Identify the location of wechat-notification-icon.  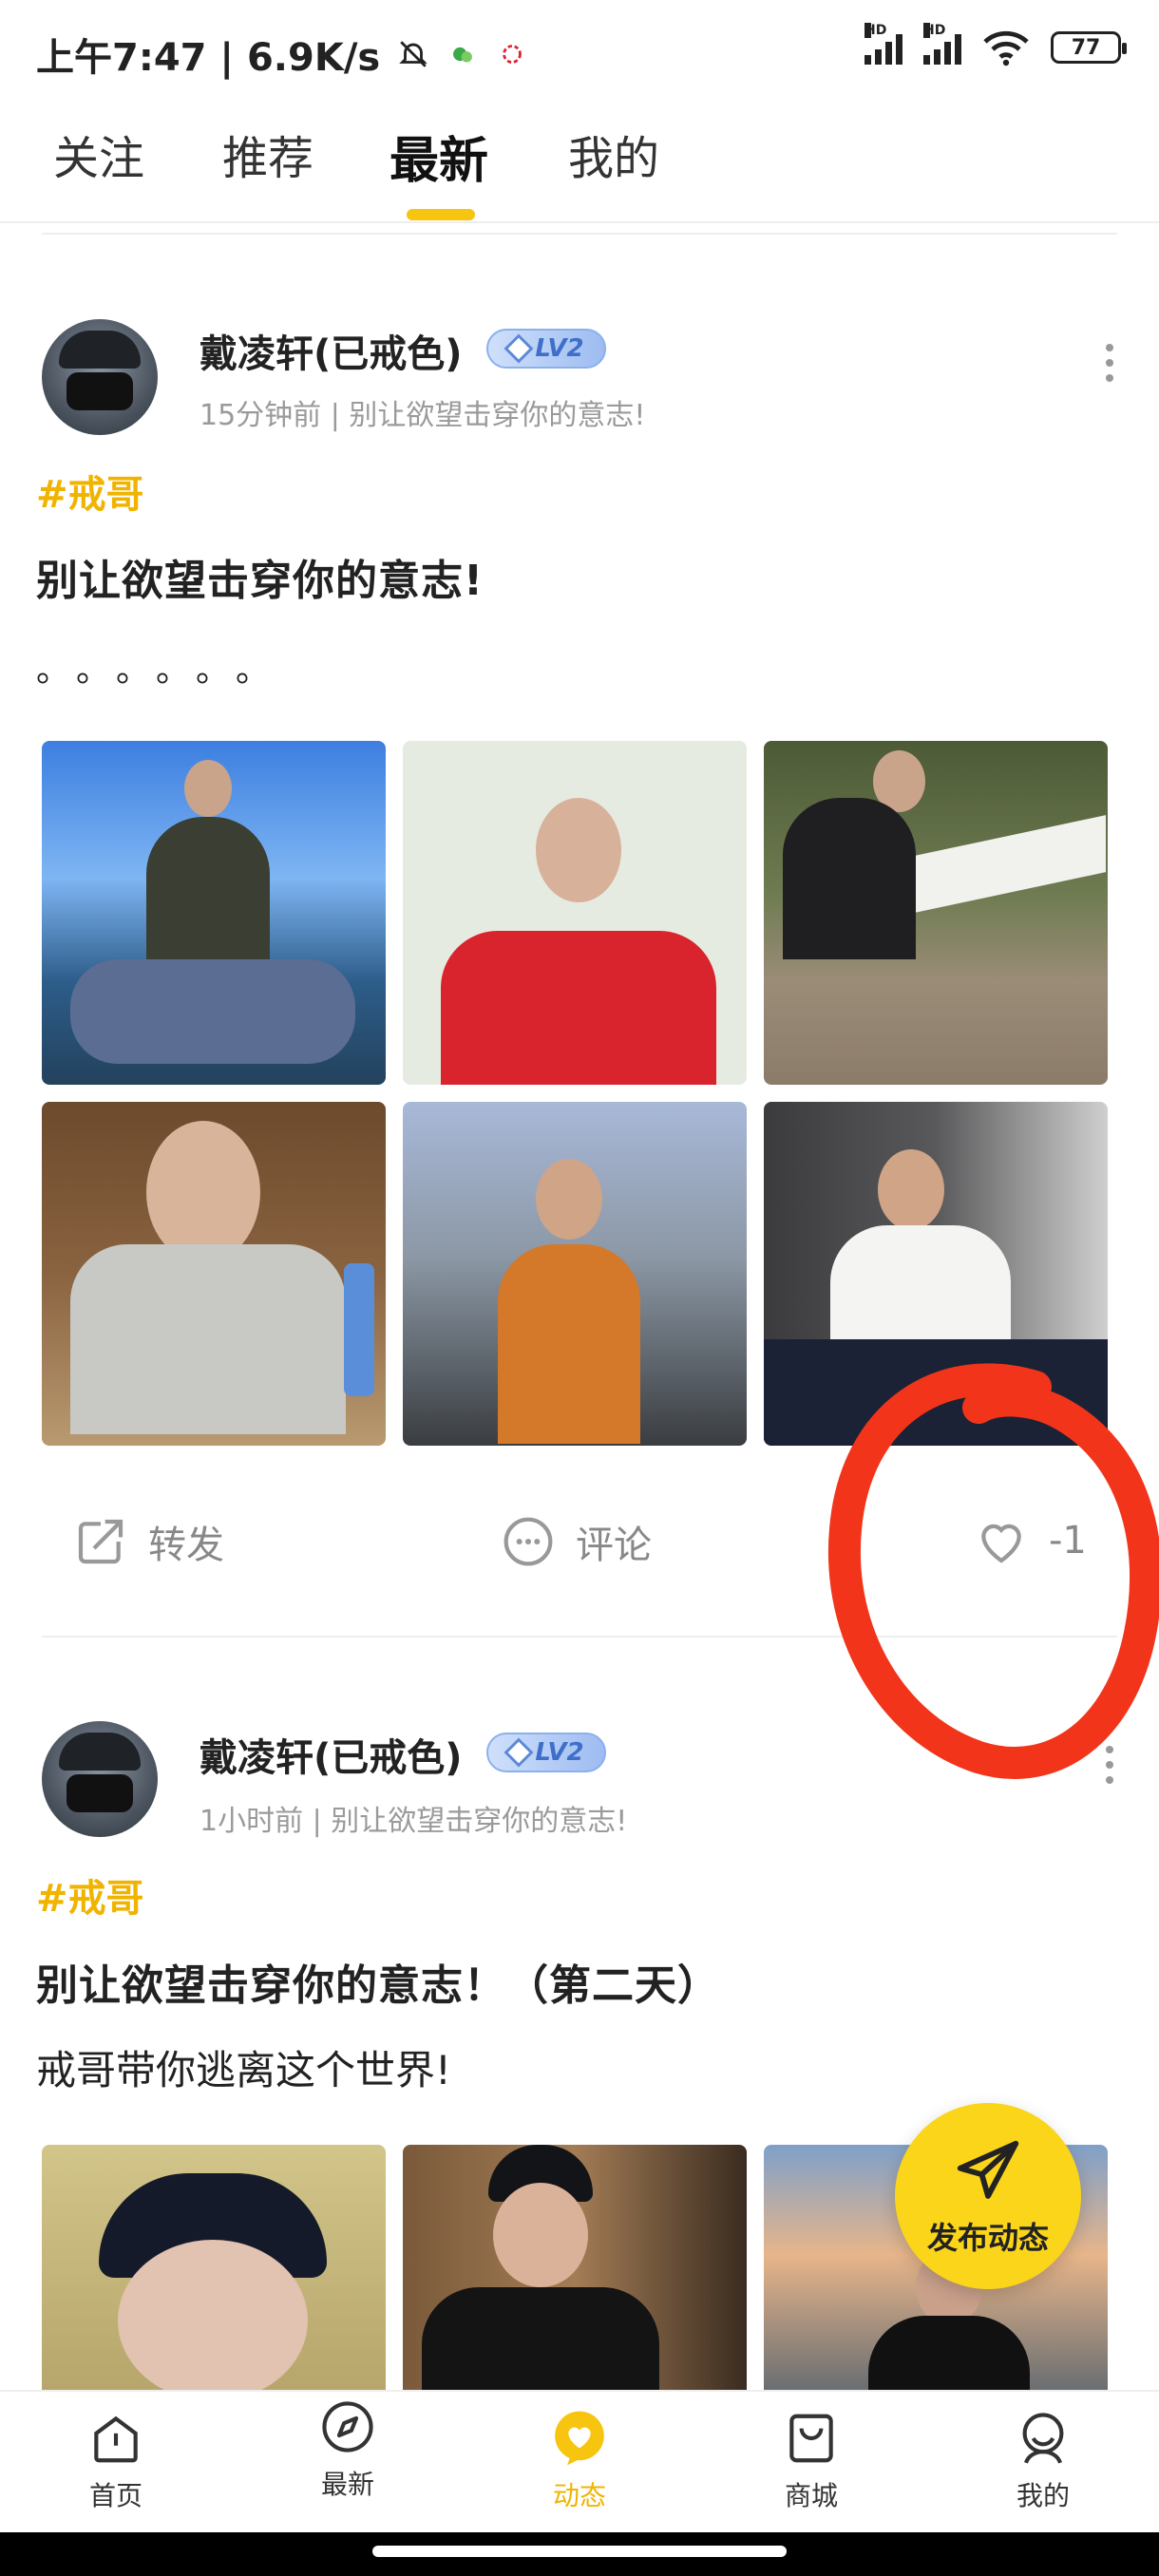
(463, 55).